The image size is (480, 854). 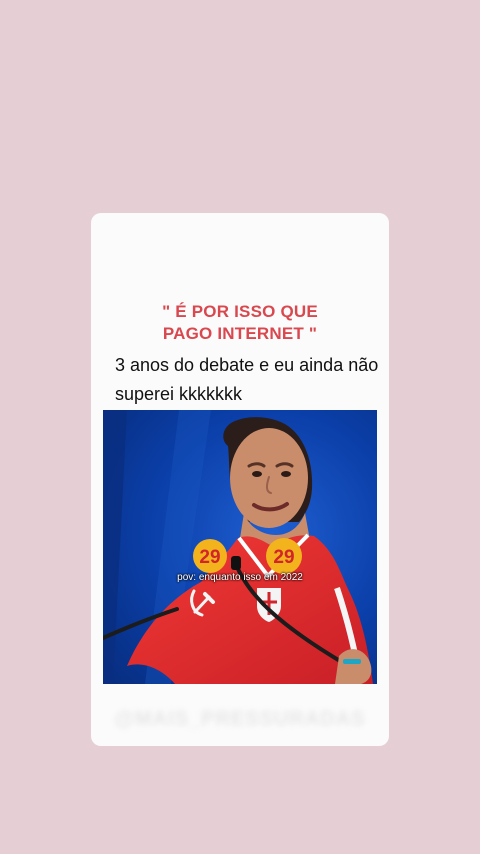 What do you see at coordinates (240, 311) in the screenshot?
I see `quote-line-1: " É POR ISSO QUE` at bounding box center [240, 311].